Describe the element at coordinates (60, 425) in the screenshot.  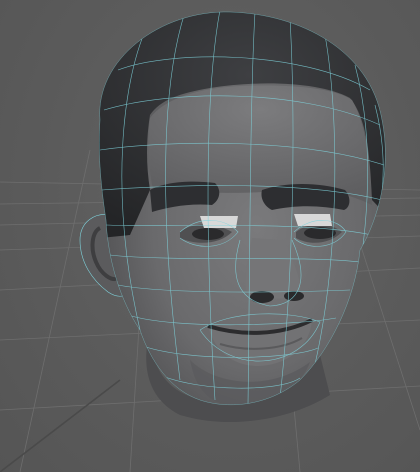
I see `axis-line` at that location.